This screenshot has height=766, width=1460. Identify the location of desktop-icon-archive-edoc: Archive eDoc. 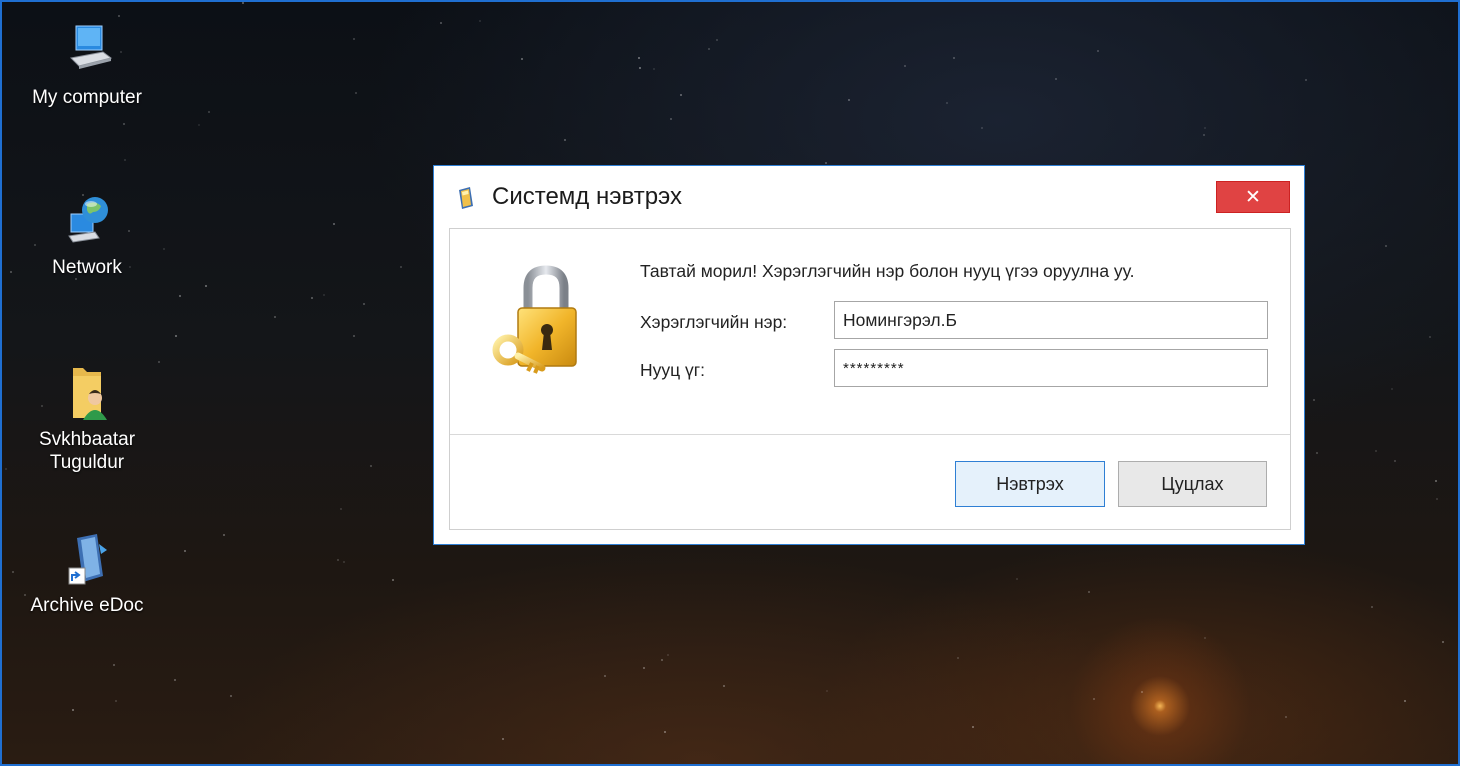
(87, 573).